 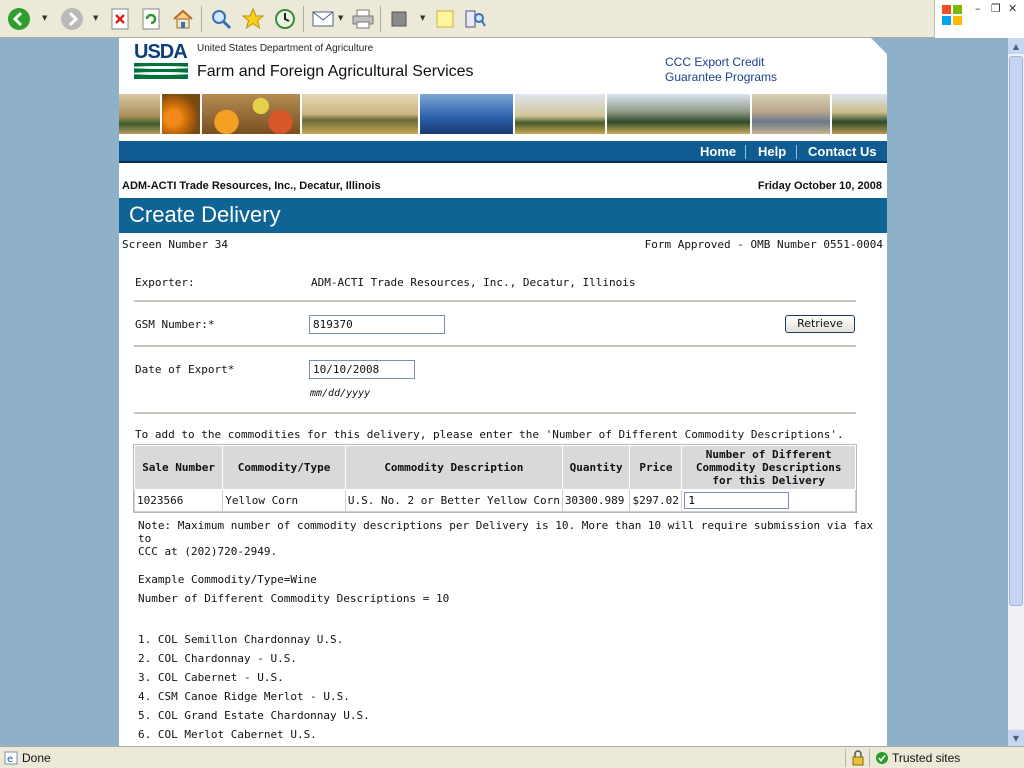 What do you see at coordinates (217, 658) in the screenshot?
I see `list-item: 2. COL Chardonnay - U.S.` at bounding box center [217, 658].